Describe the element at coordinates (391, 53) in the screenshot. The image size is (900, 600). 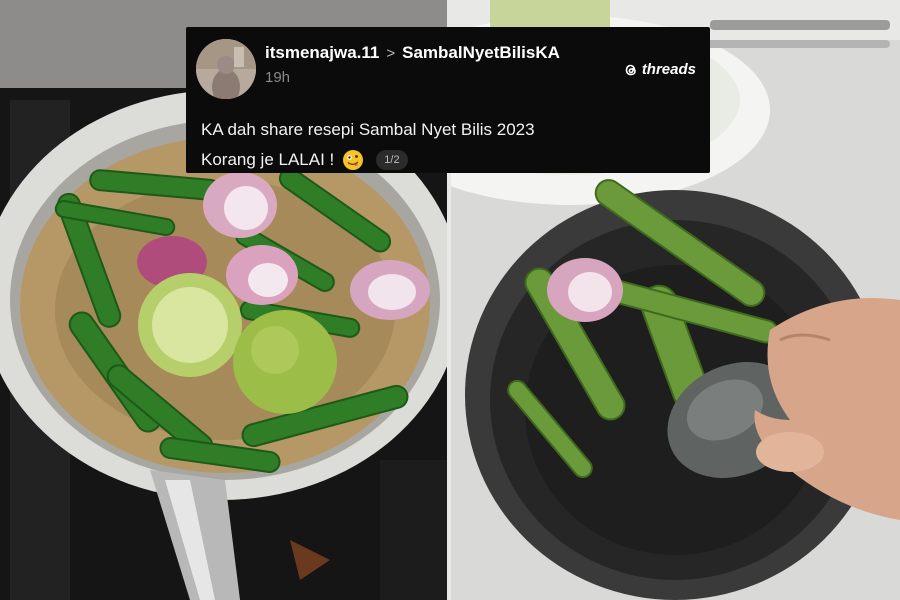
I see `chevron-right-icon: >` at that location.